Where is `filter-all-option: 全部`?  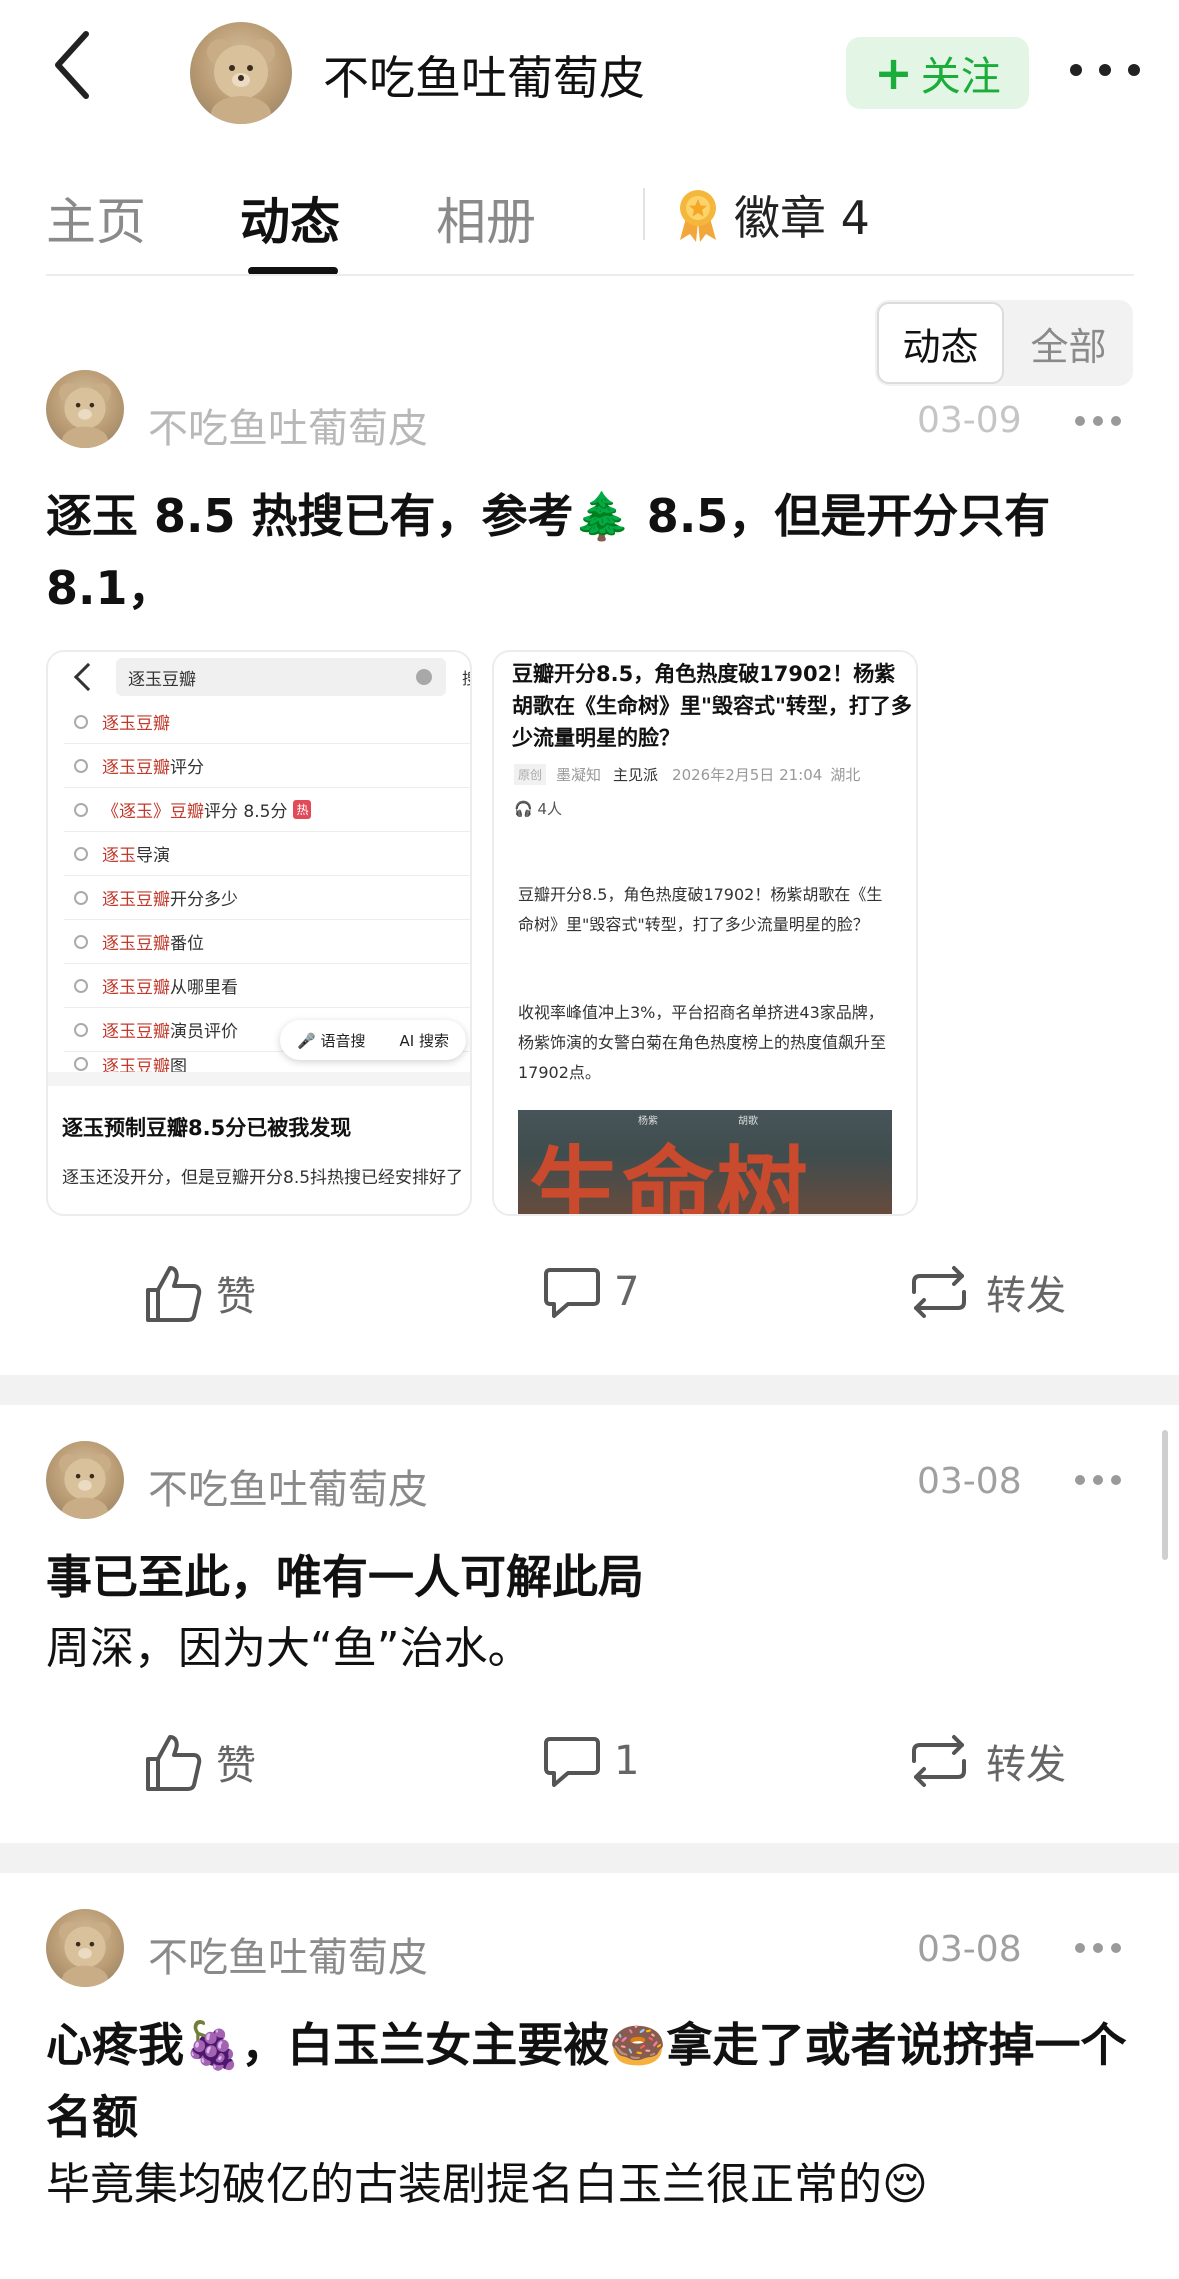 filter-all-option: 全部 is located at coordinates (1068, 343).